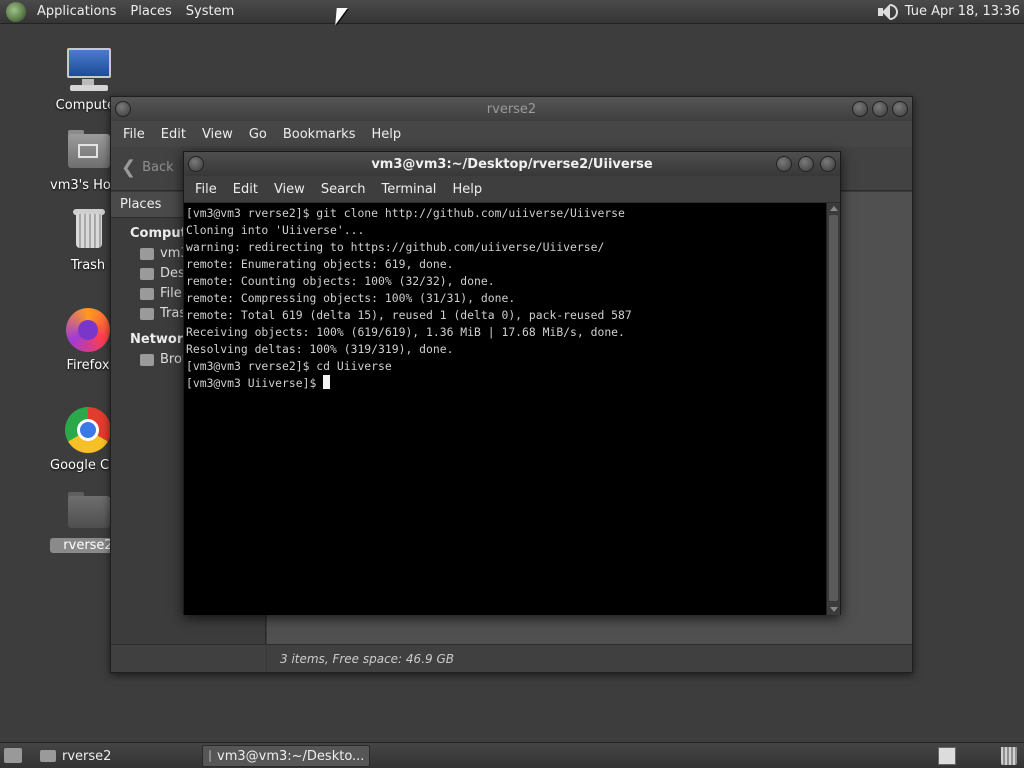 Image resolution: width=1024 pixels, height=768 pixels. Describe the element at coordinates (1009, 756) in the screenshot. I see `trash-applet-icon` at that location.